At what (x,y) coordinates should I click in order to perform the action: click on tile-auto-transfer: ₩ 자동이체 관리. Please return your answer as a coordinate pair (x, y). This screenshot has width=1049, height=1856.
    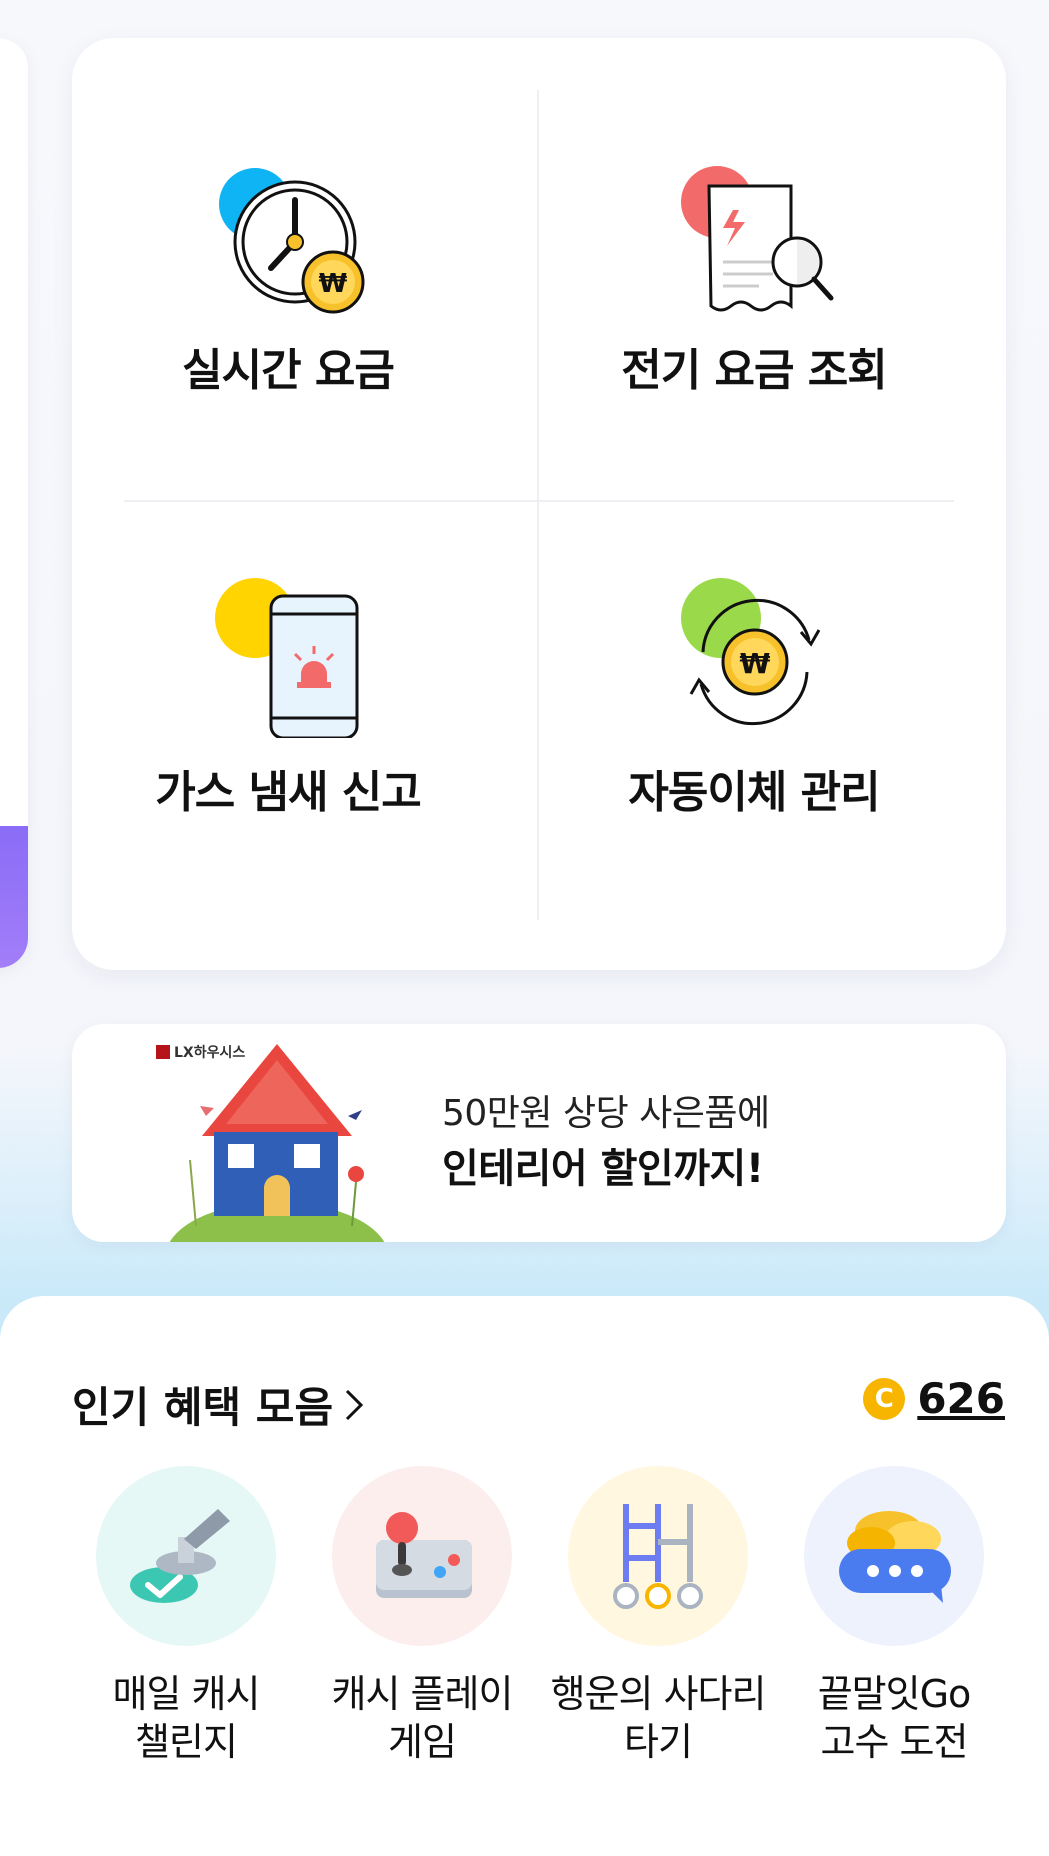
    Looking at the image, I should click on (754, 768).